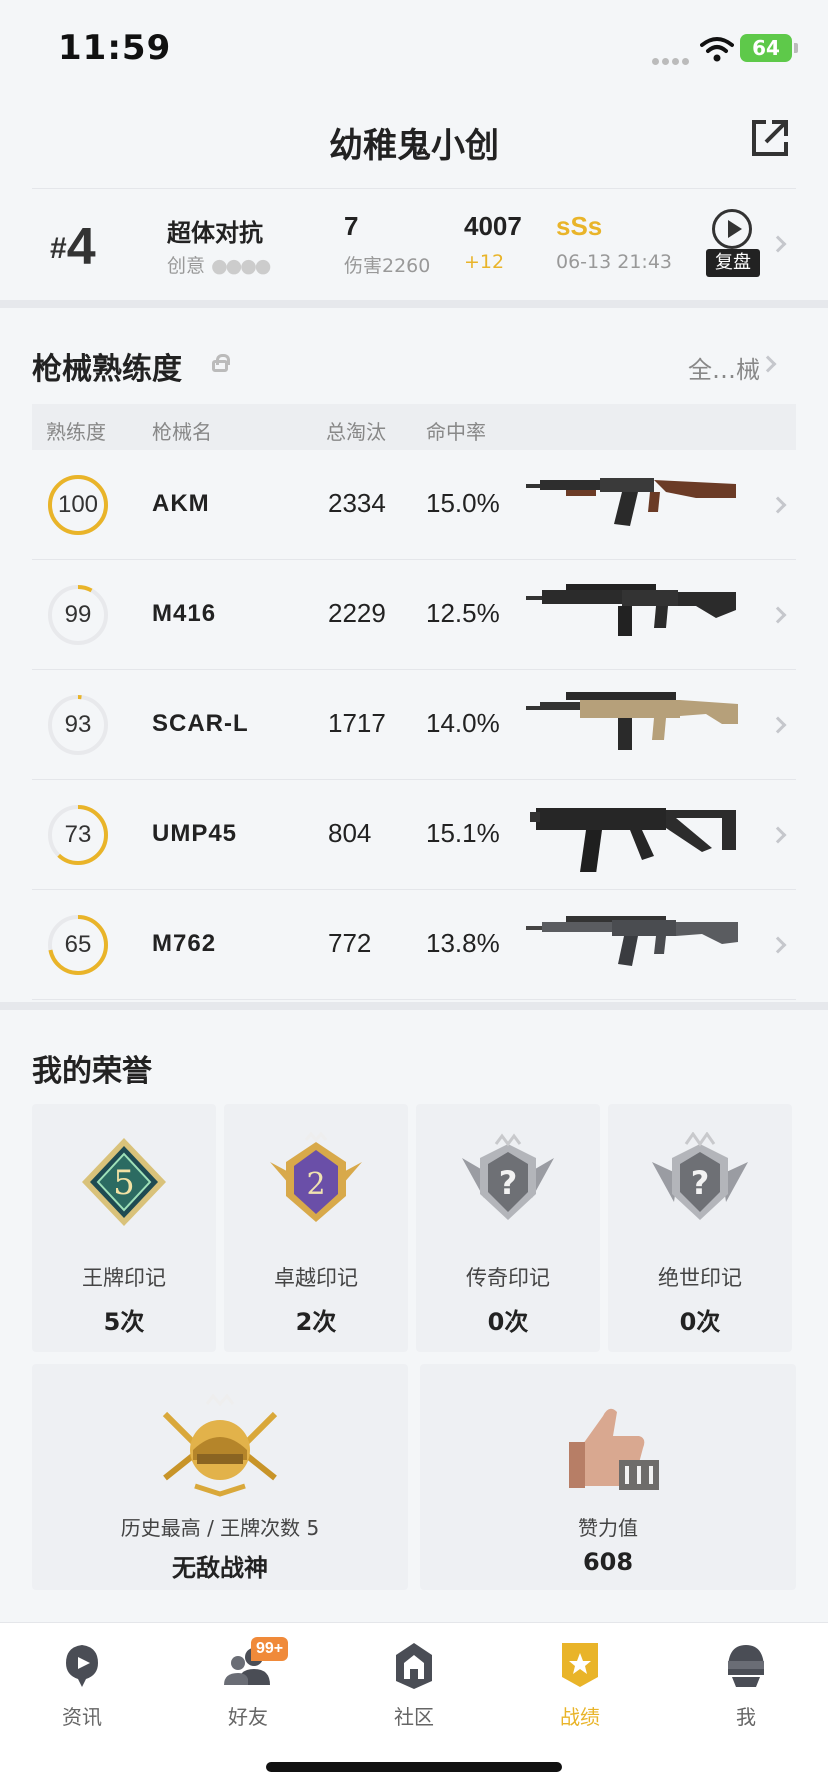 The width and height of the screenshot is (828, 1792). I want to click on match-mode: 超体对抗, so click(215, 233).